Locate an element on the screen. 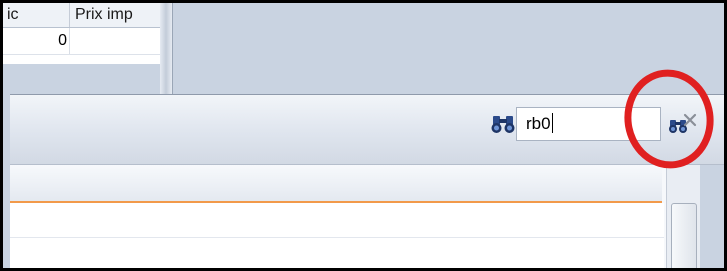 The width and height of the screenshot is (727, 271). highlight-circle is located at coordinates (669, 119).